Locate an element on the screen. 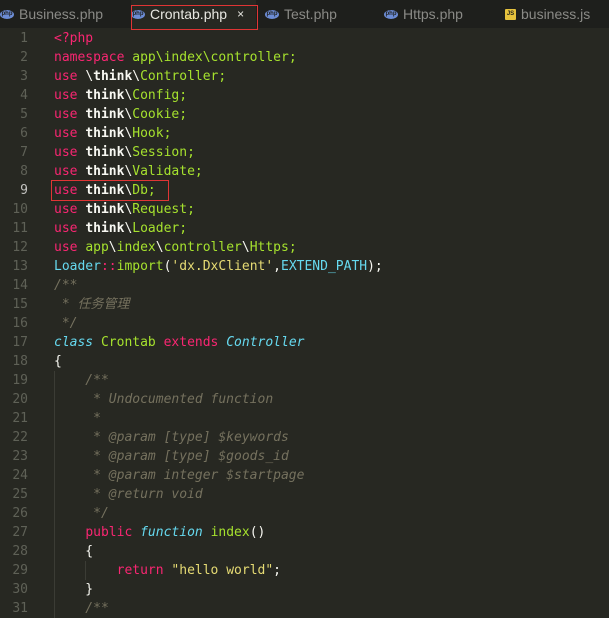 Image resolution: width=609 pixels, height=618 pixels. code-token: Controller; is located at coordinates (183, 76).